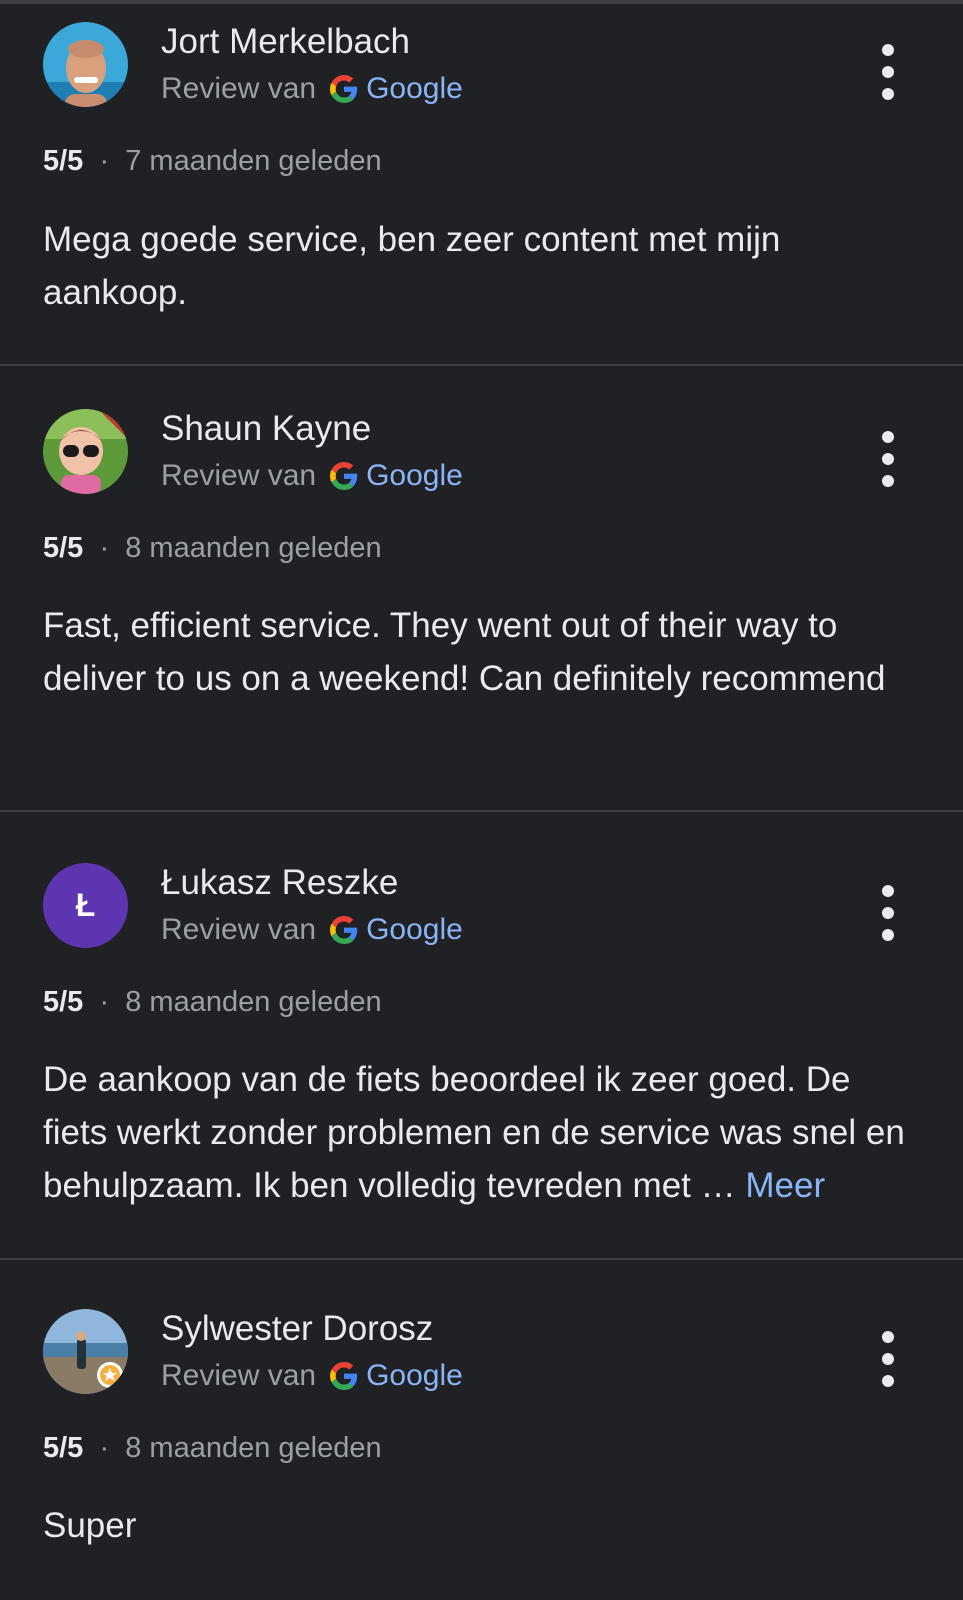 Image resolution: width=963 pixels, height=1600 pixels. Describe the element at coordinates (266, 429) in the screenshot. I see `author-name: Shaun Kayne` at that location.